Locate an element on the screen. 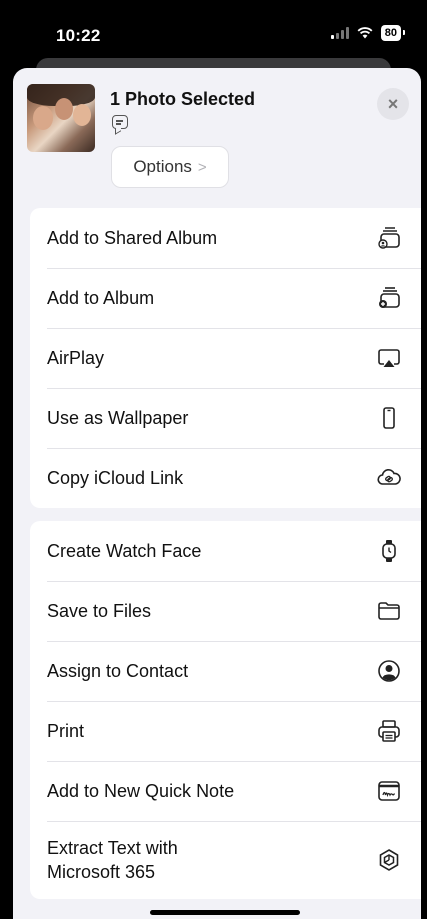 This screenshot has width=427, height=919. action-label: Assign to Contact is located at coordinates (118, 671).